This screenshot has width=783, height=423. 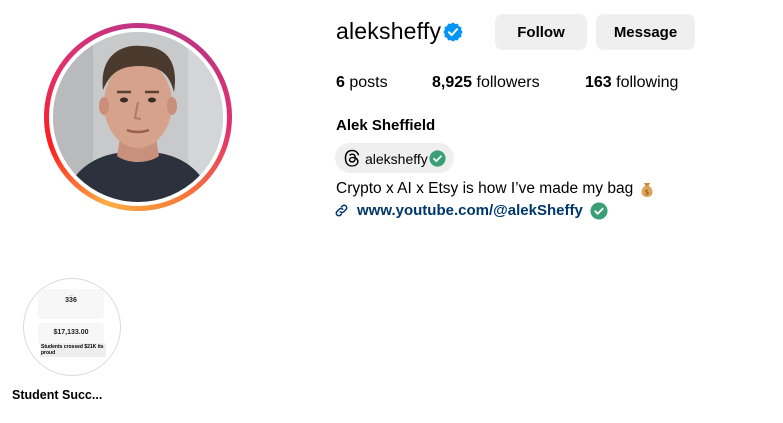 What do you see at coordinates (541, 32) in the screenshot?
I see `follow-button: Follow` at bounding box center [541, 32].